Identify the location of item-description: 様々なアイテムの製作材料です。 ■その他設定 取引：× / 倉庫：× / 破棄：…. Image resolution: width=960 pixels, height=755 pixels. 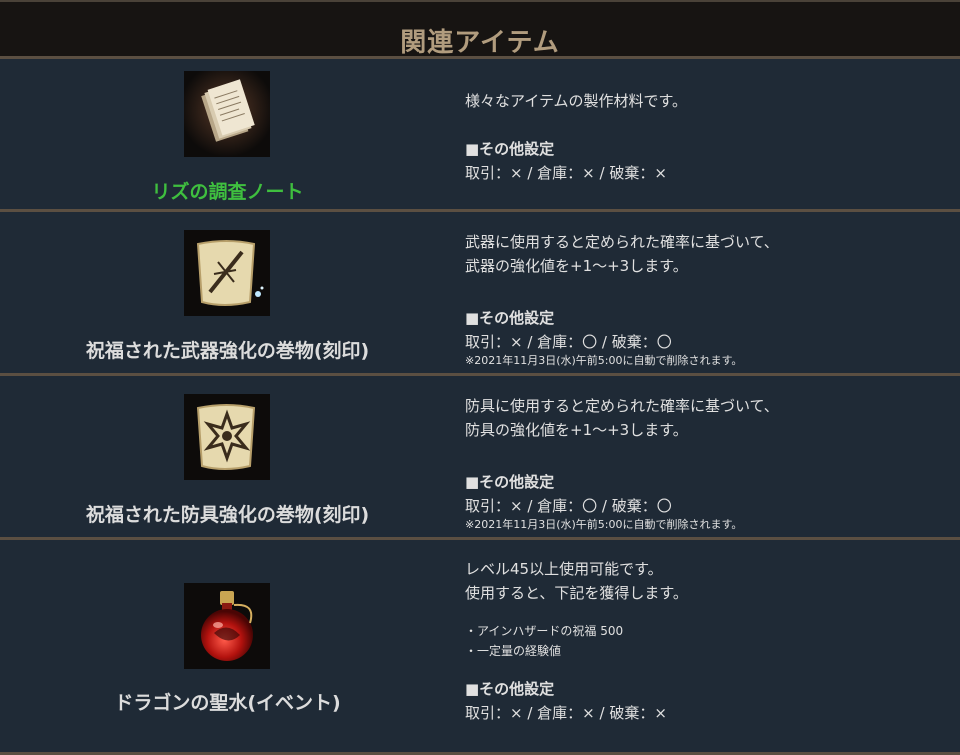
(705, 137).